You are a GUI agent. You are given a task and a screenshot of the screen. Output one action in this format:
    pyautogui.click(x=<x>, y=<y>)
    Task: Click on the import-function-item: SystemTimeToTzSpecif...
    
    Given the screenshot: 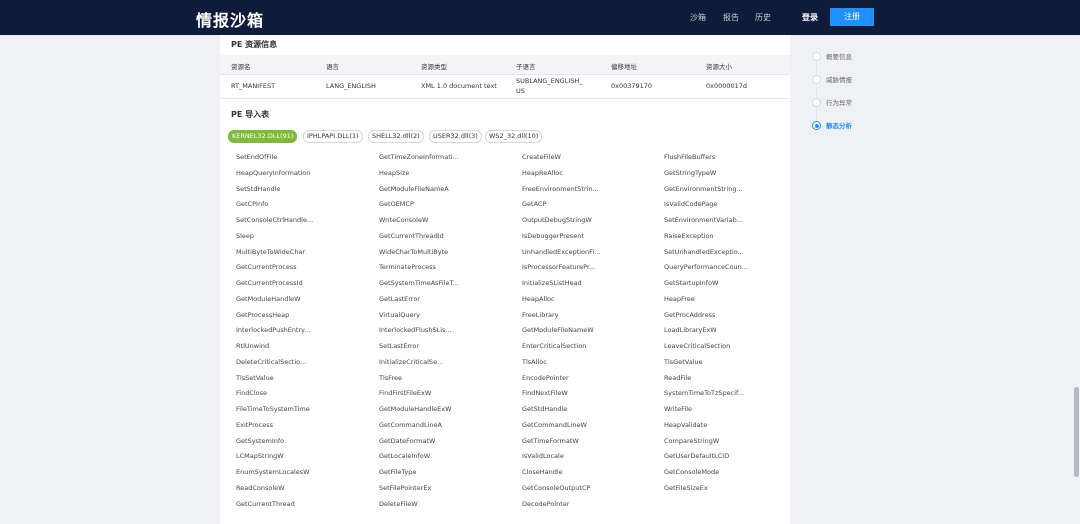 What is the action you would take?
    pyautogui.click(x=704, y=393)
    